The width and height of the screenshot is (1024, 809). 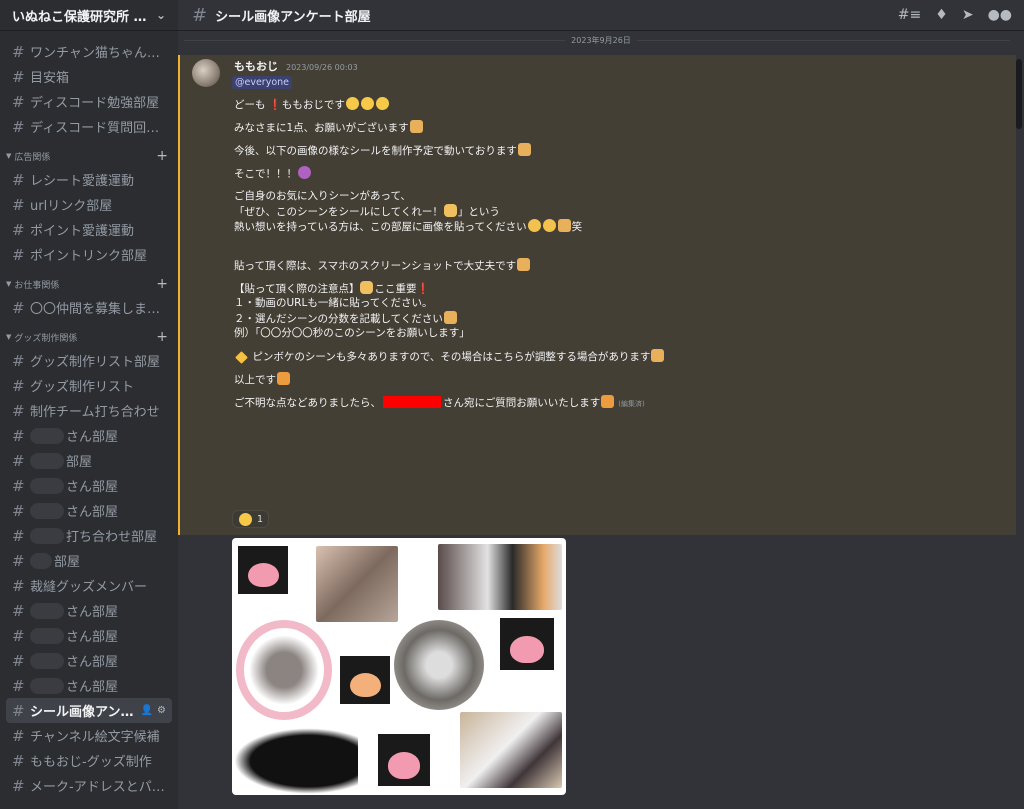 What do you see at coordinates (147, 710) in the screenshot?
I see `add-member-icon: 👤` at bounding box center [147, 710].